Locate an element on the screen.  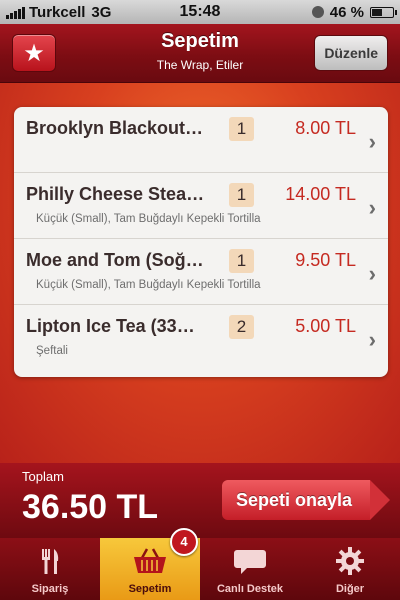
battery-percent: 46 % is located at coordinates (346, 12).